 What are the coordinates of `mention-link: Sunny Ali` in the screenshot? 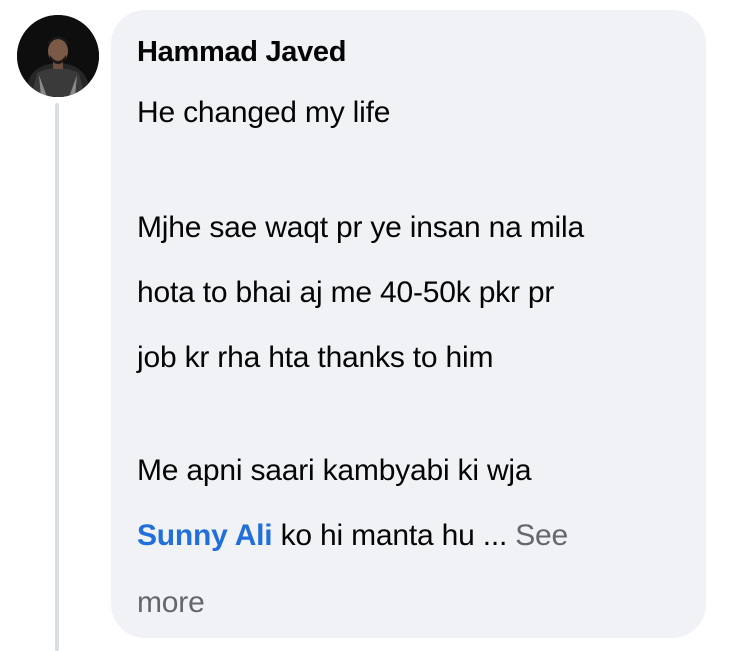 It's located at (205, 535).